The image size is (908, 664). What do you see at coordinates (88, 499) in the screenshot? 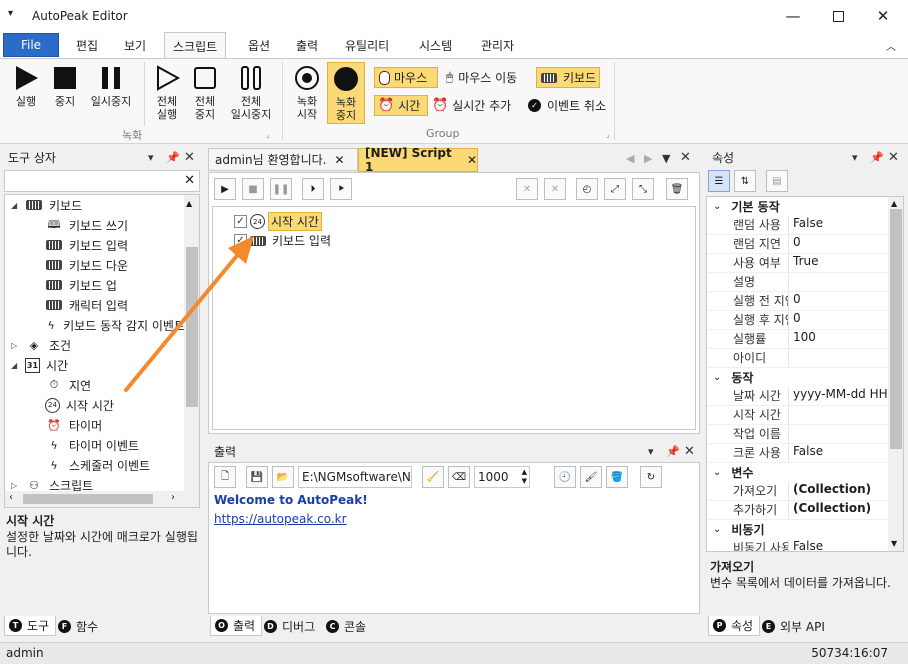
I see `hscrollbar-thumb` at bounding box center [88, 499].